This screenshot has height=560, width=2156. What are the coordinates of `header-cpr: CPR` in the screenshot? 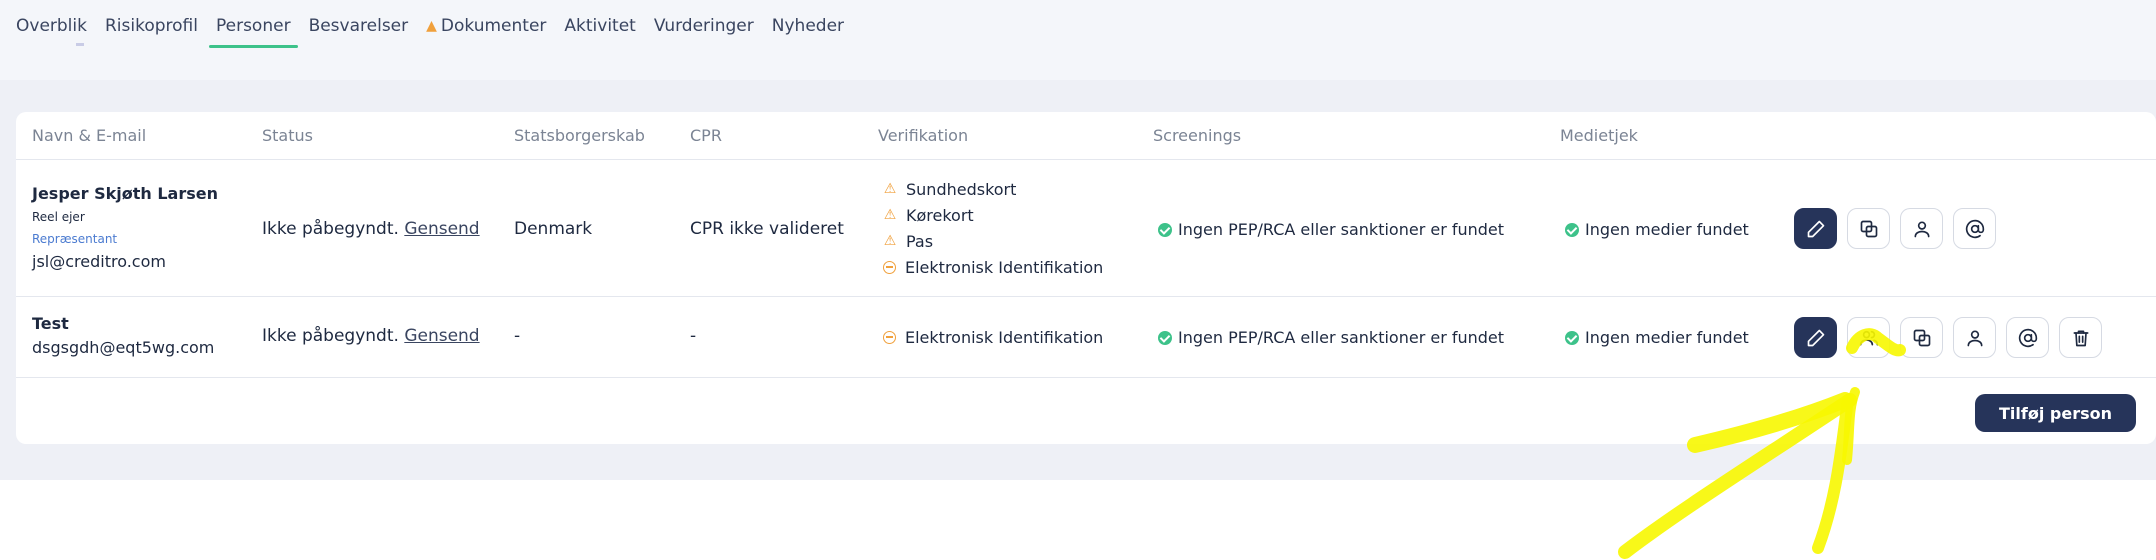 It's located at (706, 135).